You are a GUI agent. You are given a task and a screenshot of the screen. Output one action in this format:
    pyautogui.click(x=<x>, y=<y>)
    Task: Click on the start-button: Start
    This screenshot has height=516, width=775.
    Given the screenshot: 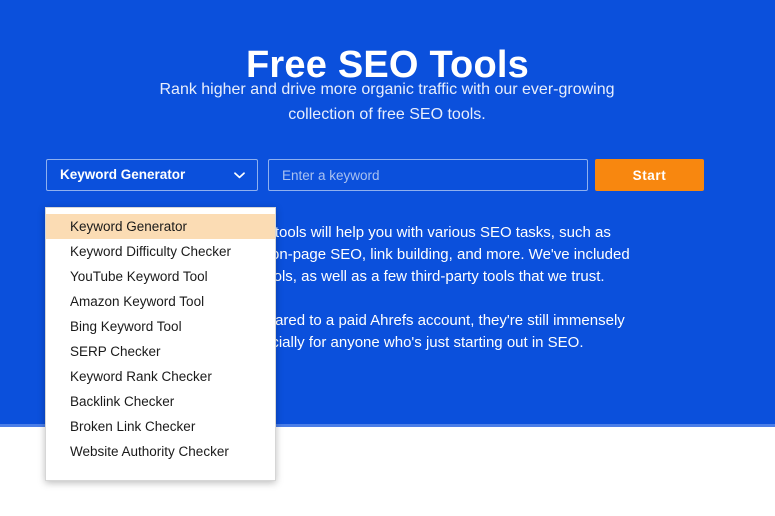 What is the action you would take?
    pyautogui.click(x=649, y=175)
    